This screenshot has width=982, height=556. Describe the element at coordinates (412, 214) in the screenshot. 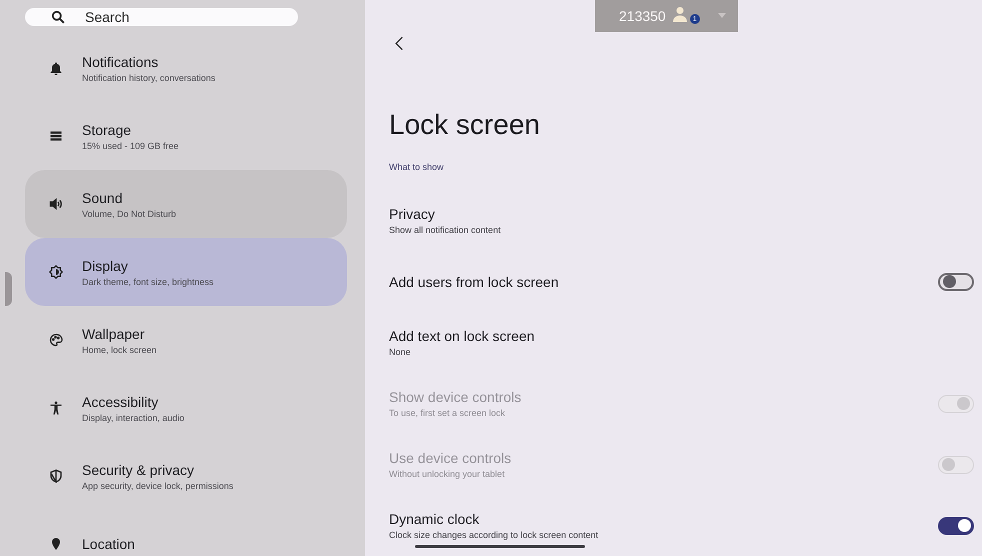

I see `setting-title: Privacy` at that location.